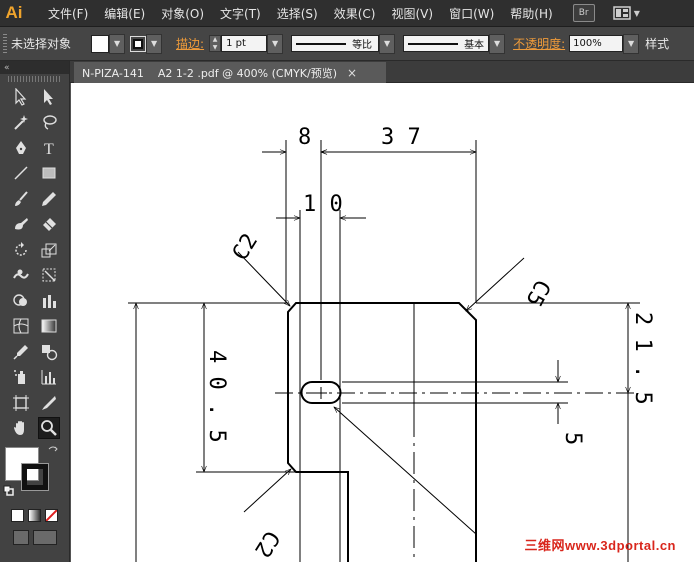 The height and width of the screenshot is (562, 694). I want to click on menu-select: 选择(S), so click(297, 13).